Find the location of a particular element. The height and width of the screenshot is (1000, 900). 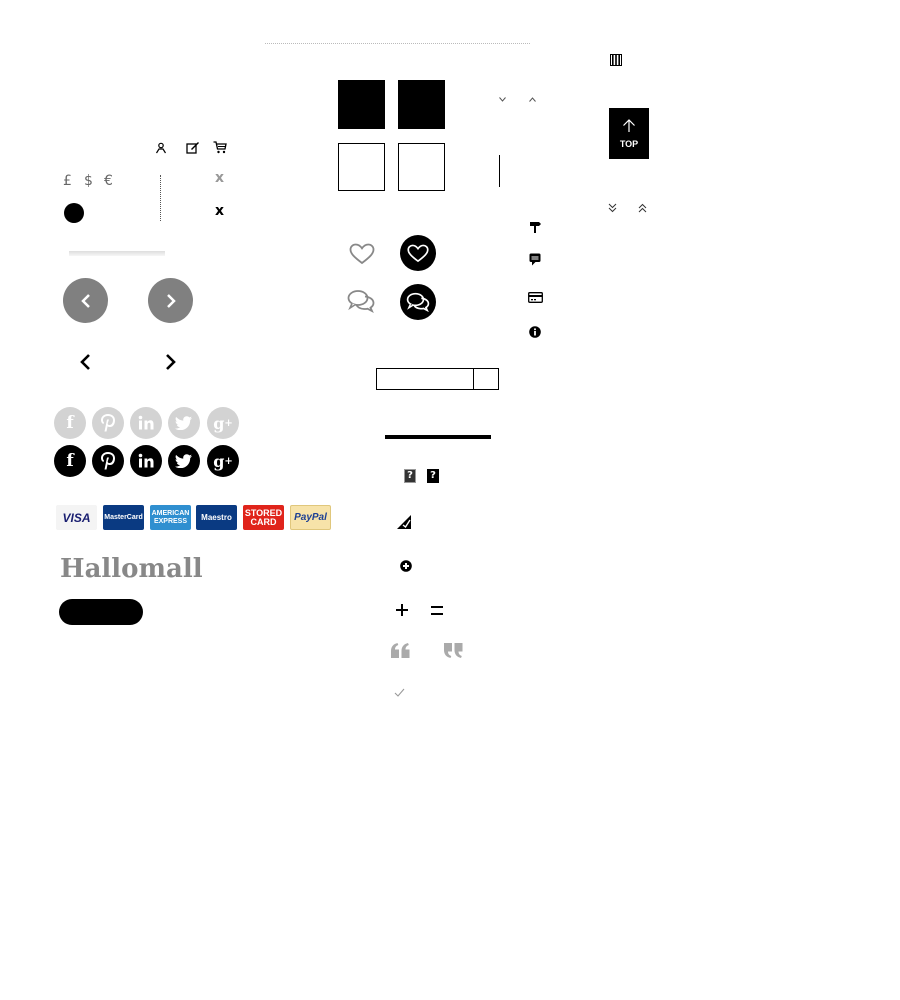

heart-icon is located at coordinates (418, 253).